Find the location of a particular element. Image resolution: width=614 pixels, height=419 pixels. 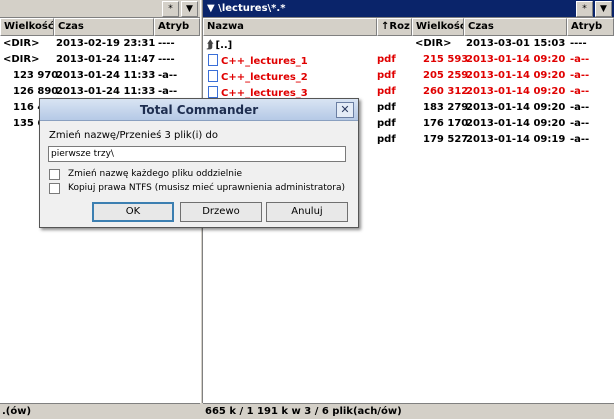

file-size: 183 279 is located at coordinates (446, 107).